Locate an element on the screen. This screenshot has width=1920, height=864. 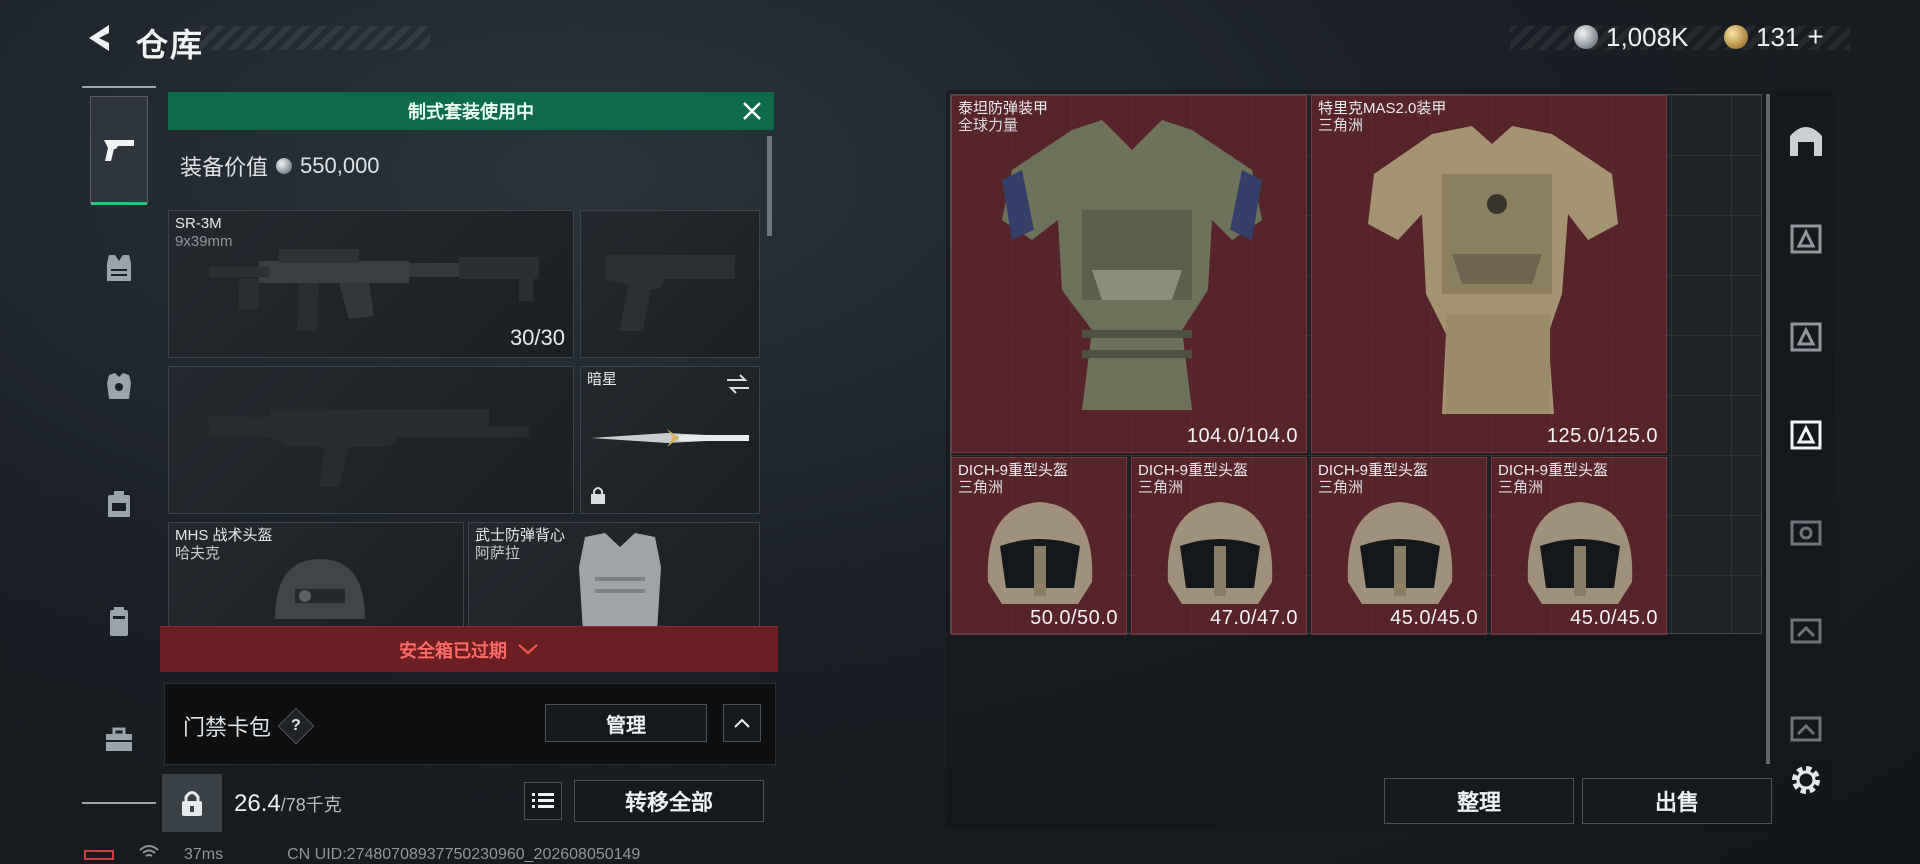
armor-filter-3-active is located at coordinates (1806, 434).